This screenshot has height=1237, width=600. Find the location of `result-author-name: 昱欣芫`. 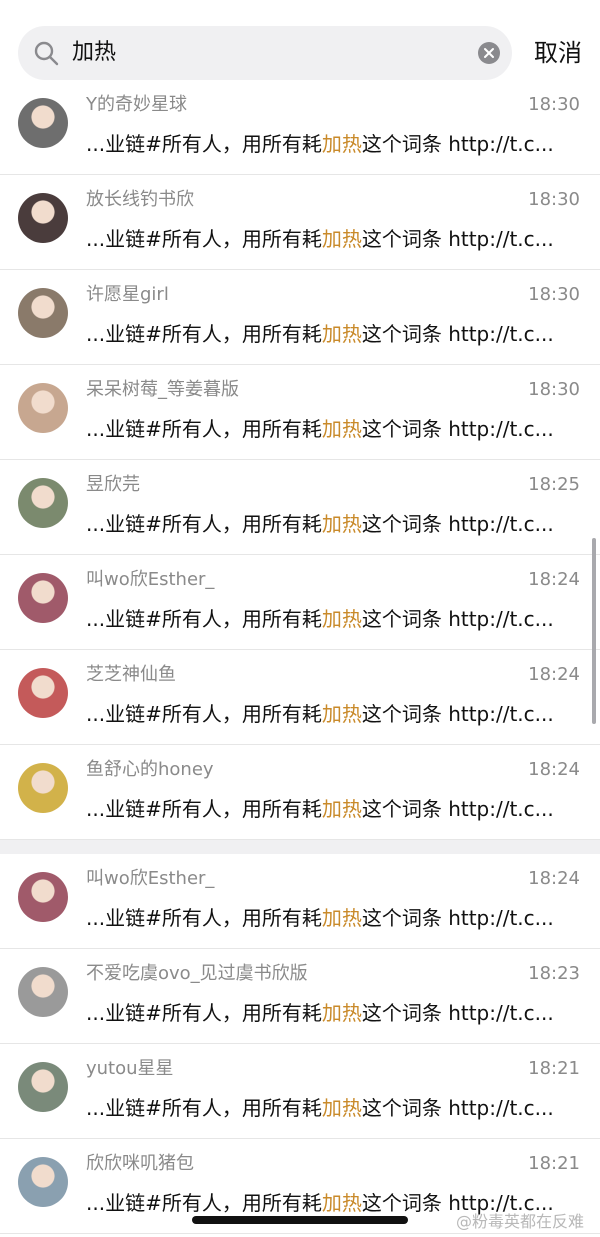

result-author-name: 昱欣芫 is located at coordinates (113, 483).